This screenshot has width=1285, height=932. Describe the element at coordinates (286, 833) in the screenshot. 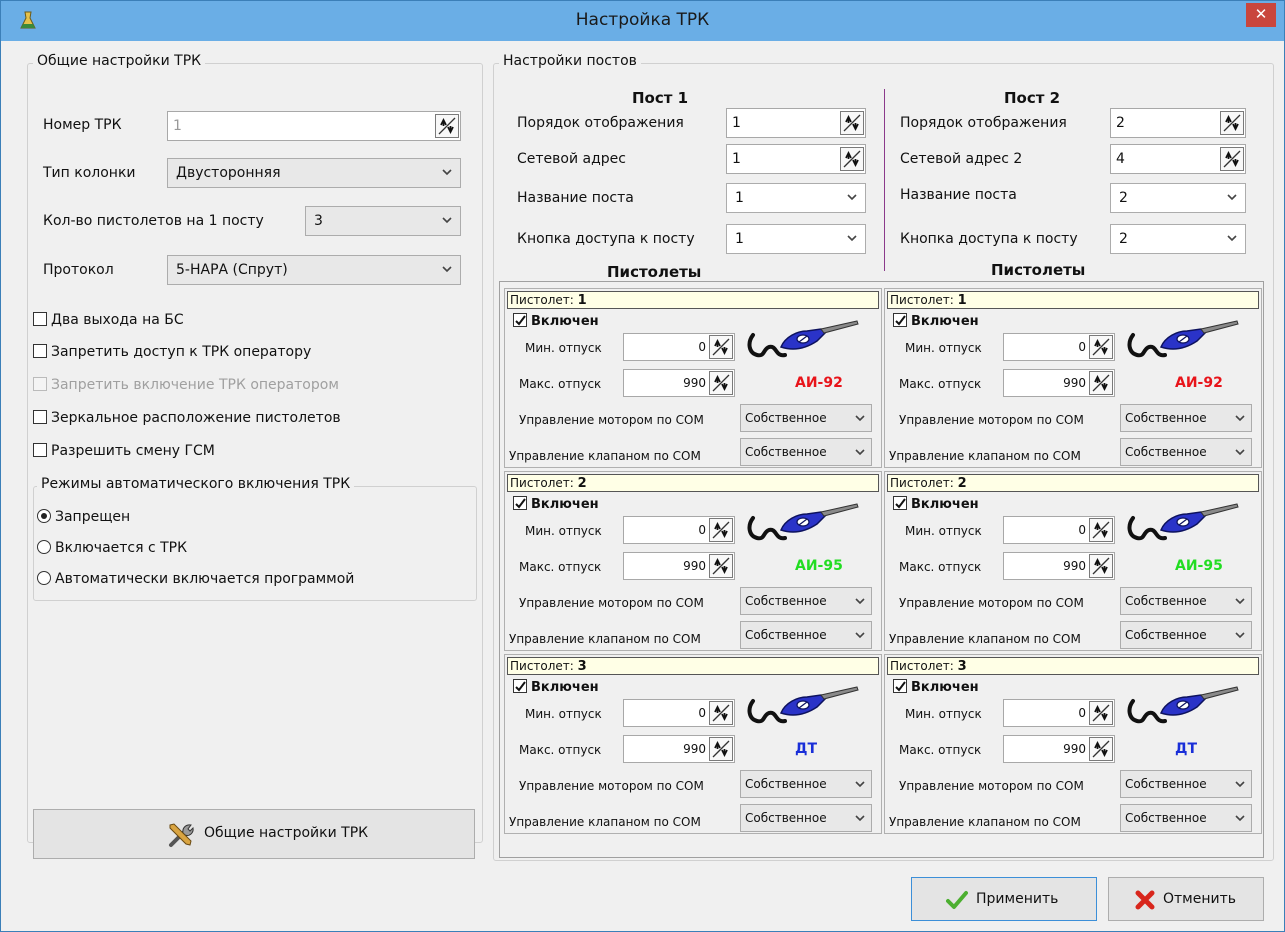

I see `general-settings-button-label: Общие настройки ТРК` at that location.